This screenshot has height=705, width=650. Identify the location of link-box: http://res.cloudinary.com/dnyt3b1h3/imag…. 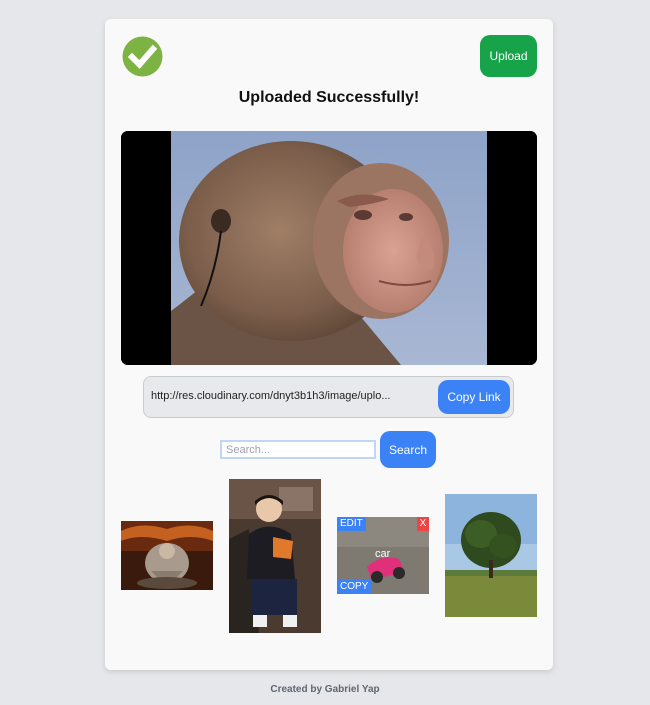
(328, 397).